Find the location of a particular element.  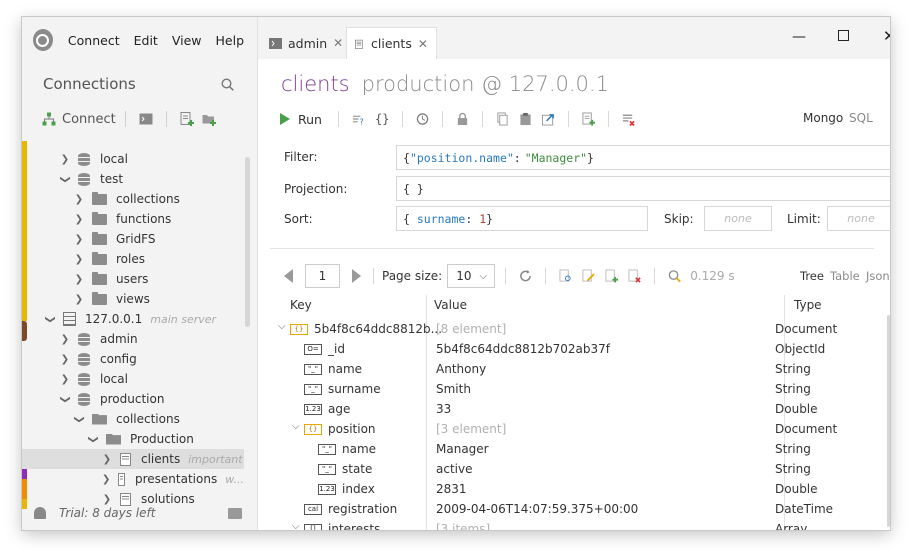

query-assist-icon: ? is located at coordinates (358, 119).